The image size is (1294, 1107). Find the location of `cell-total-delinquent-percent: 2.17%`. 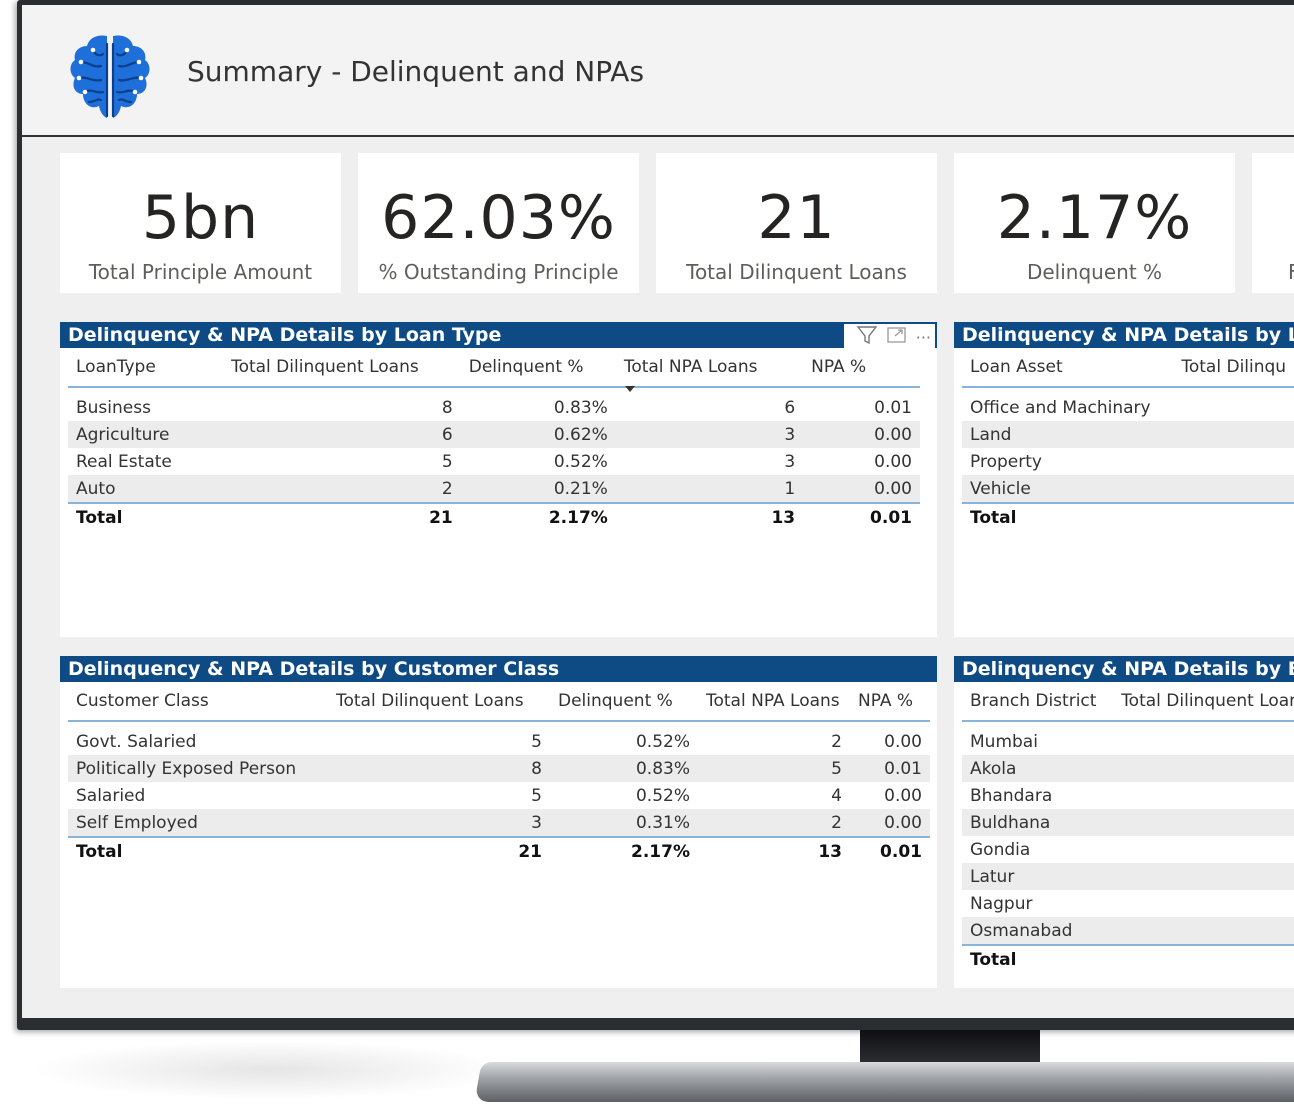

cell-total-delinquent-percent: 2.17% is located at coordinates (624, 850).